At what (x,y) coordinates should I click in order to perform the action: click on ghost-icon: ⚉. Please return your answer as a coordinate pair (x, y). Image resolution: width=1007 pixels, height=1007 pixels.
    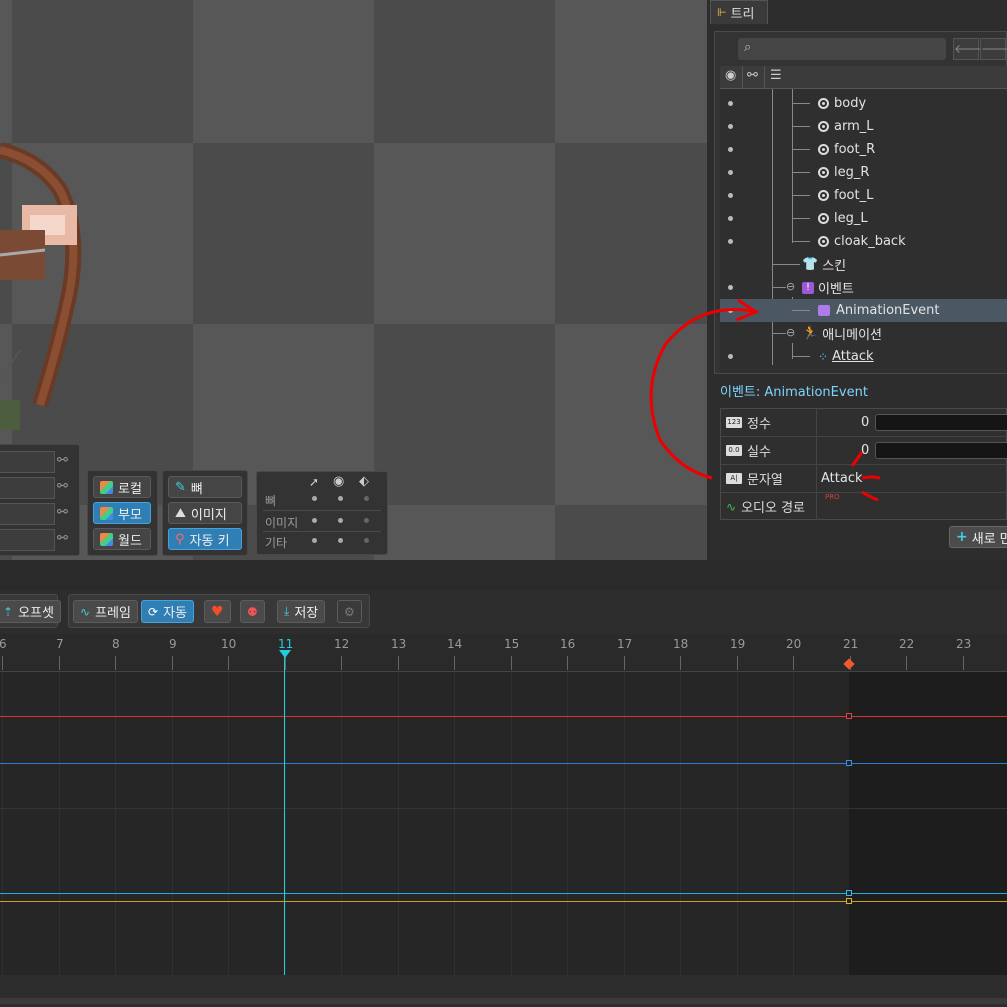
    Looking at the image, I should click on (252, 611).